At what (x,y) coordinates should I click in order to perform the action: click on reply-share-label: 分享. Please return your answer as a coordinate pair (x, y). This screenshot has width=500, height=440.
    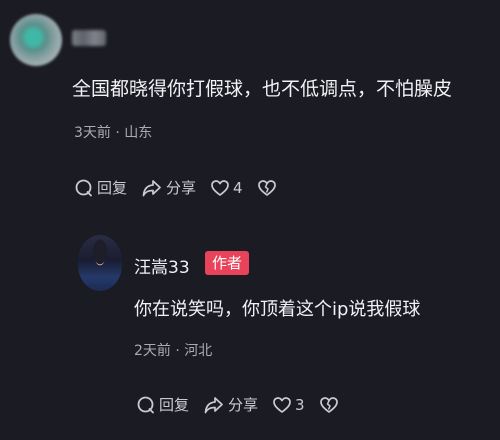
    Looking at the image, I should click on (243, 405).